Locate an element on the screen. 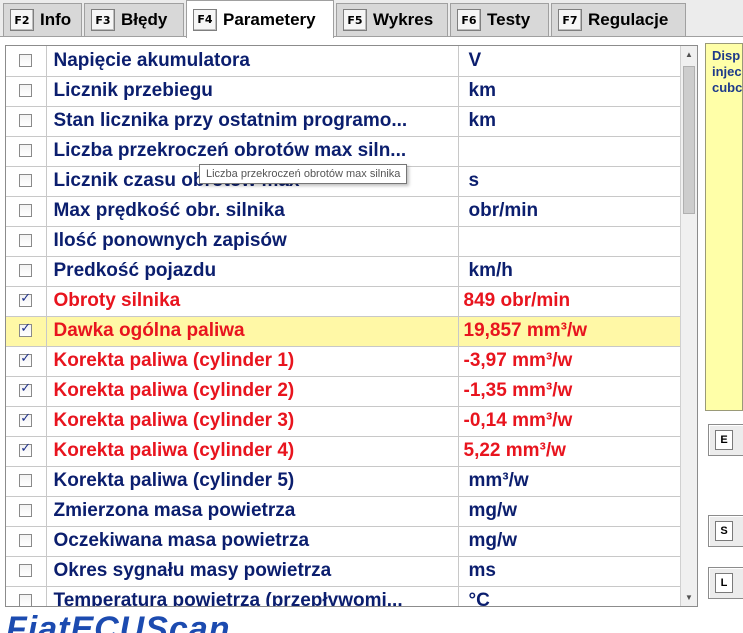 The height and width of the screenshot is (633, 743). scroll-down-arrow-icon: ▼ is located at coordinates (689, 597).